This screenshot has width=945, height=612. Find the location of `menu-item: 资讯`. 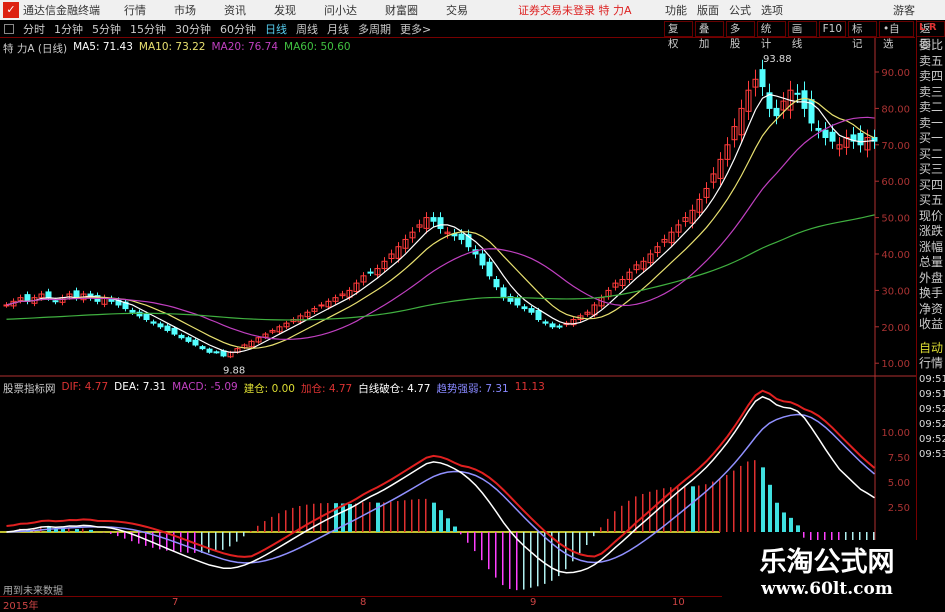

menu-item: 资讯 is located at coordinates (235, 10).